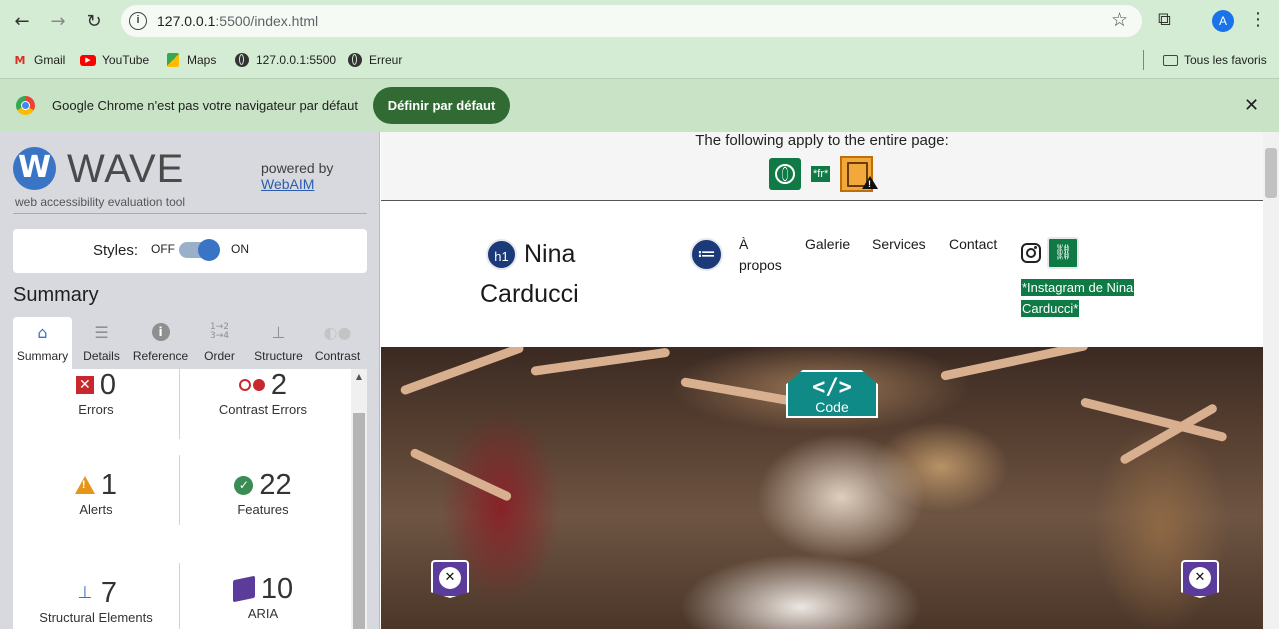 The image size is (1279, 629). What do you see at coordinates (821, 174) in the screenshot?
I see `language-badge: *fr*` at bounding box center [821, 174].